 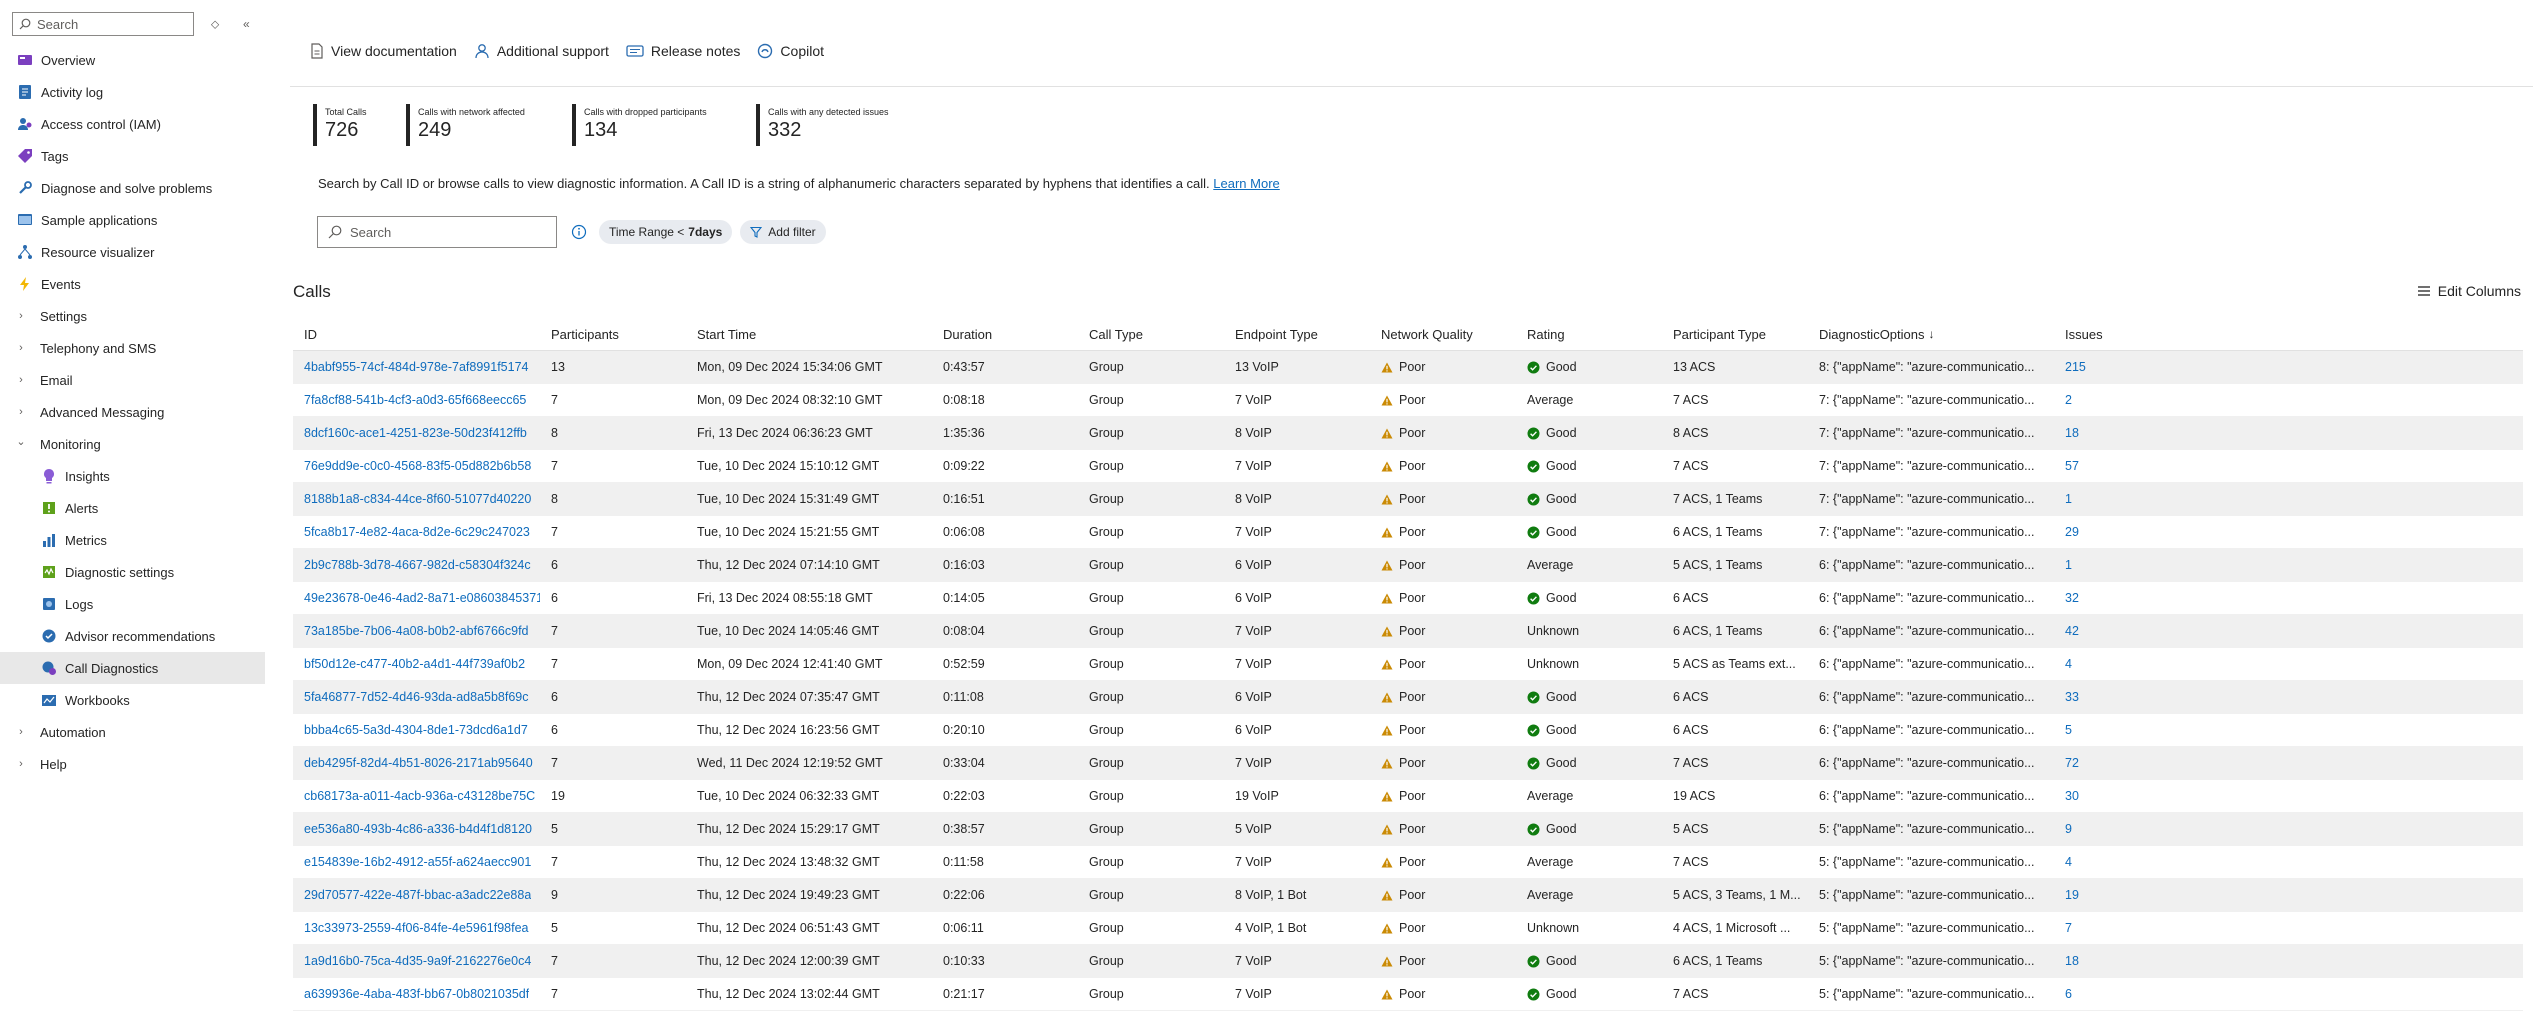 I want to click on issues-link: 7, so click(x=2068, y=928).